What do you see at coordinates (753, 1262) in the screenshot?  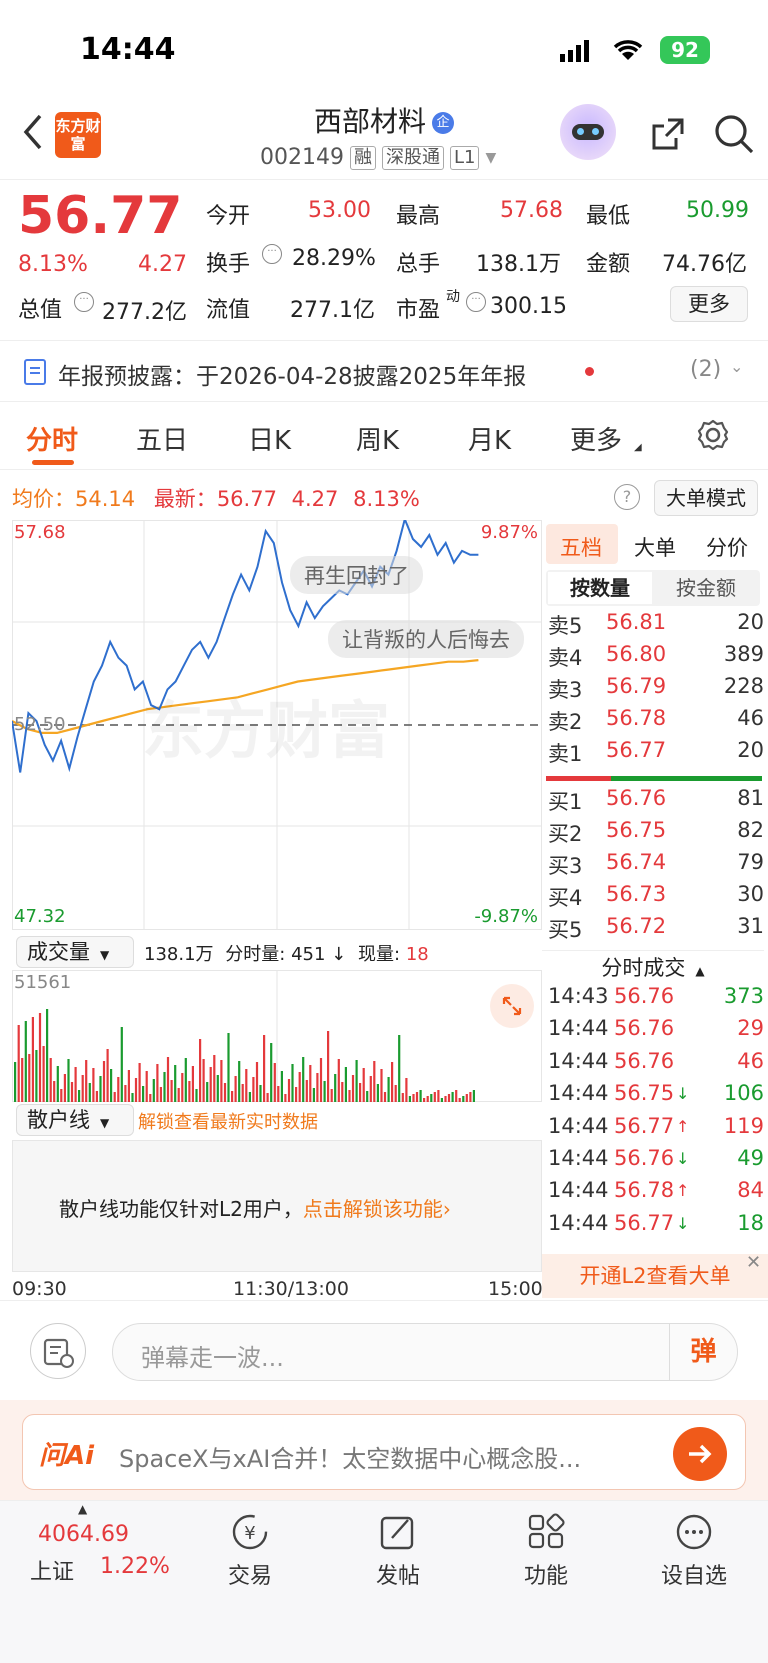 I see `close-icon: ✕` at bounding box center [753, 1262].